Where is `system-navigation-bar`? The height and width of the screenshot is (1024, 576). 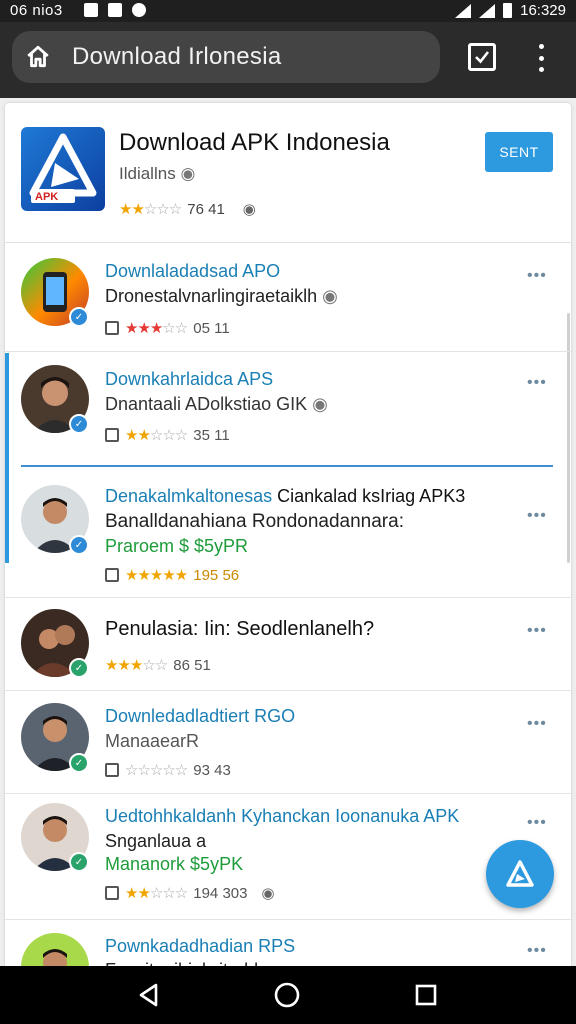
system-navigation-bar is located at coordinates (288, 995).